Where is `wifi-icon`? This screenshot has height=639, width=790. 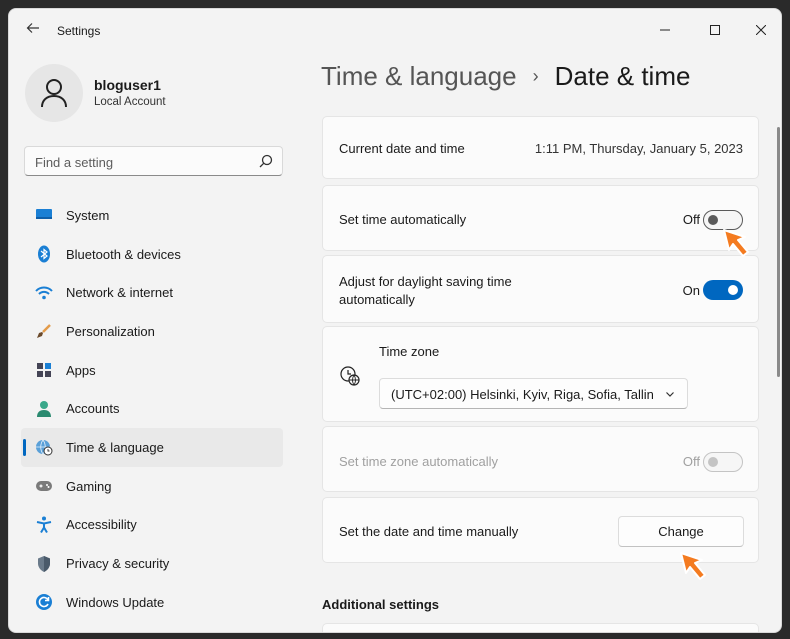 wifi-icon is located at coordinates (44, 293).